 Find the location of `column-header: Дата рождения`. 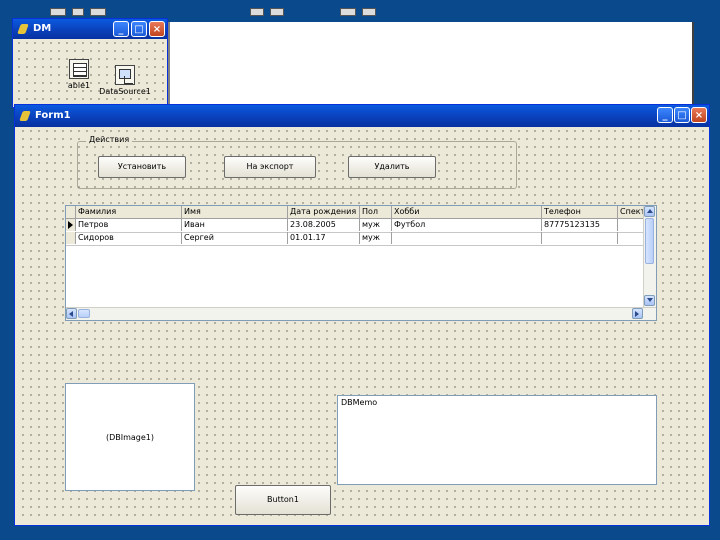

column-header: Дата рождения is located at coordinates (324, 212).